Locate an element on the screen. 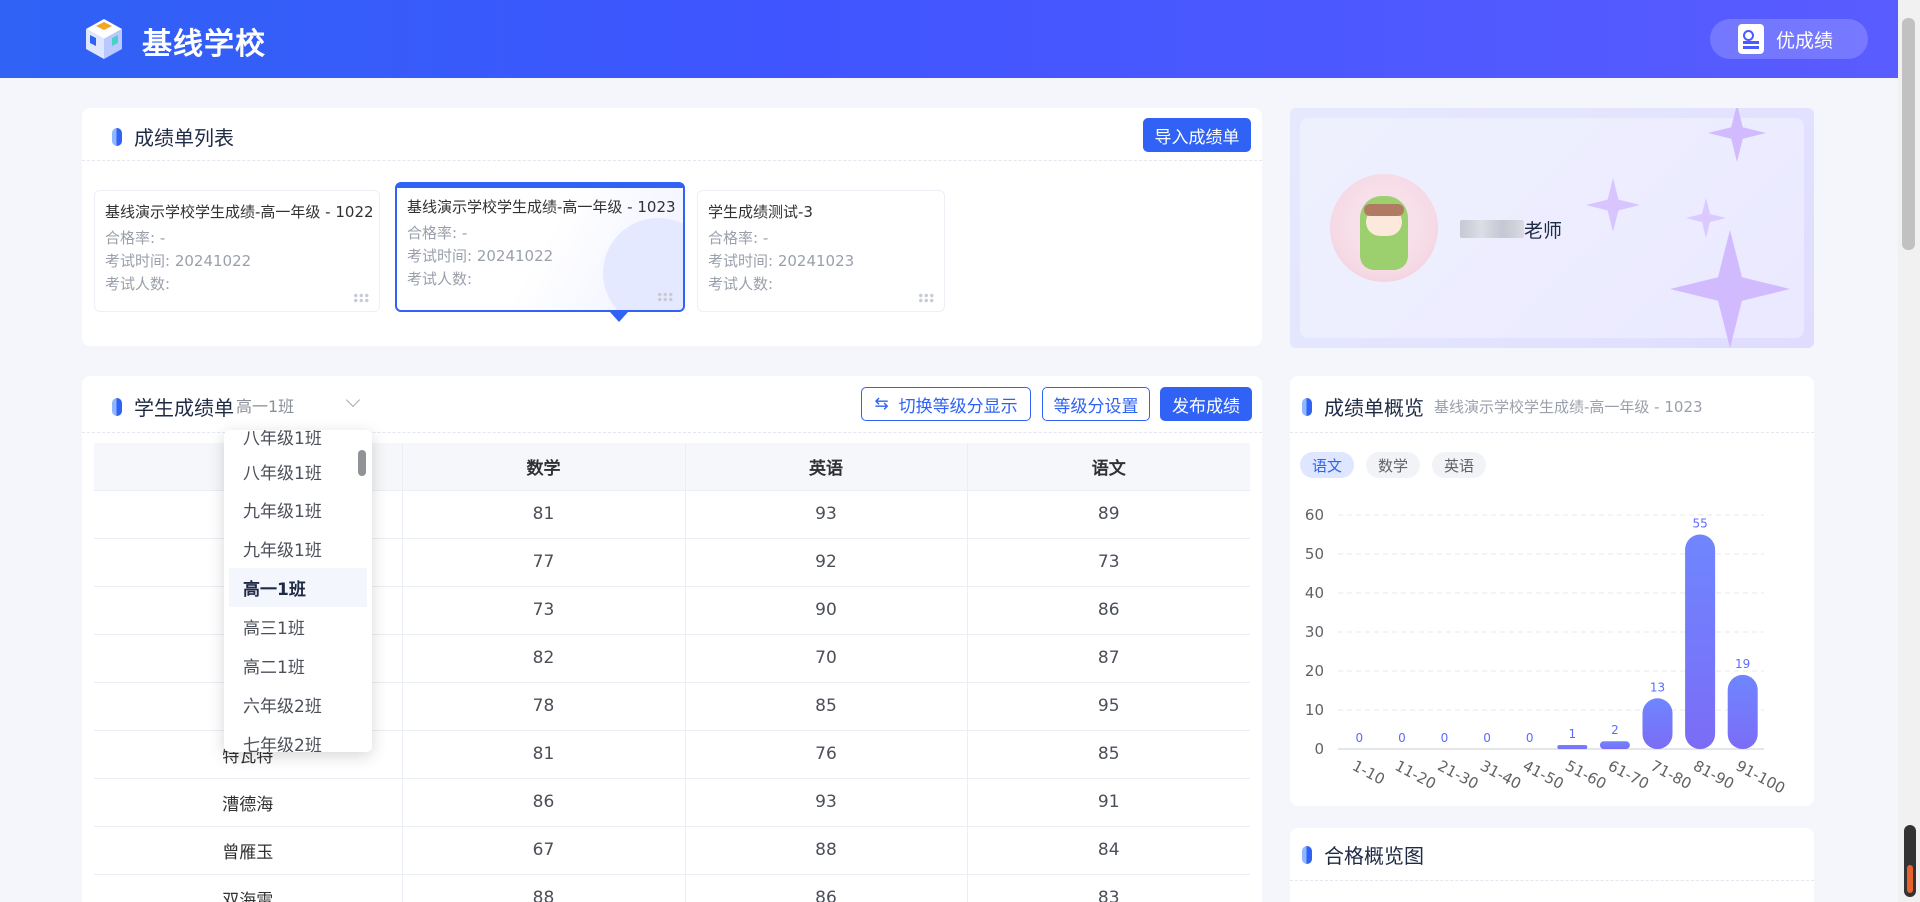  score-cell: 76 is located at coordinates (826, 754).